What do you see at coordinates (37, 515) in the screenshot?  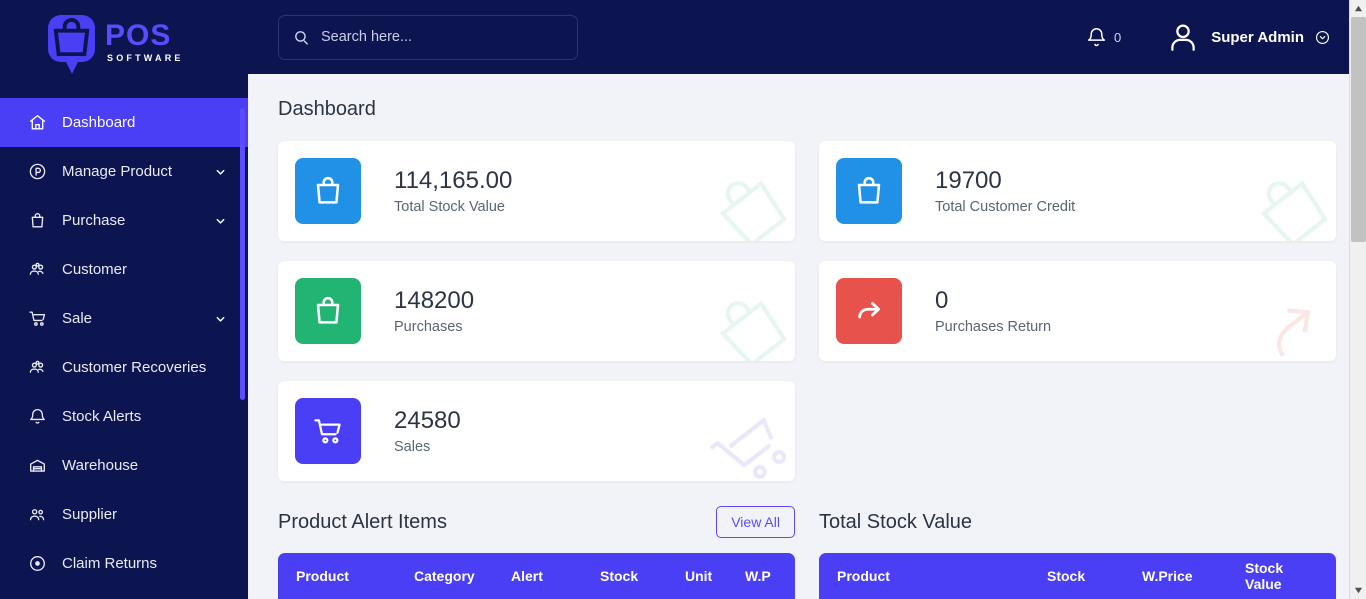 I see `supplier-people-icon` at bounding box center [37, 515].